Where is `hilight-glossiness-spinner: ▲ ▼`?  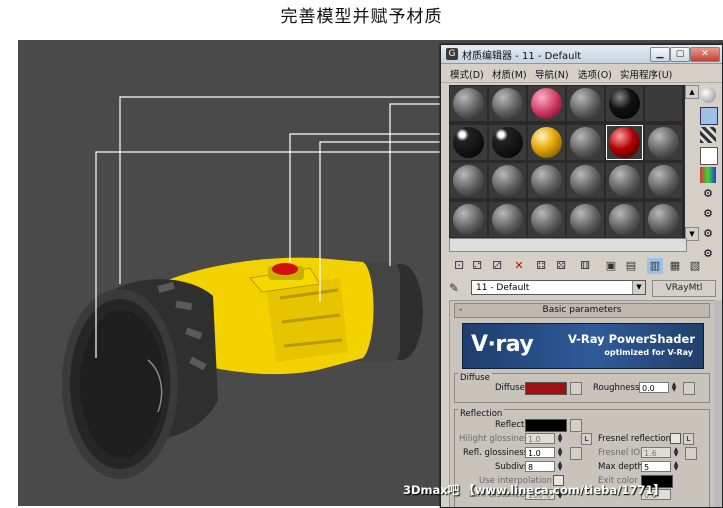 hilight-glossiness-spinner: ▲ ▼ is located at coordinates (560, 438).